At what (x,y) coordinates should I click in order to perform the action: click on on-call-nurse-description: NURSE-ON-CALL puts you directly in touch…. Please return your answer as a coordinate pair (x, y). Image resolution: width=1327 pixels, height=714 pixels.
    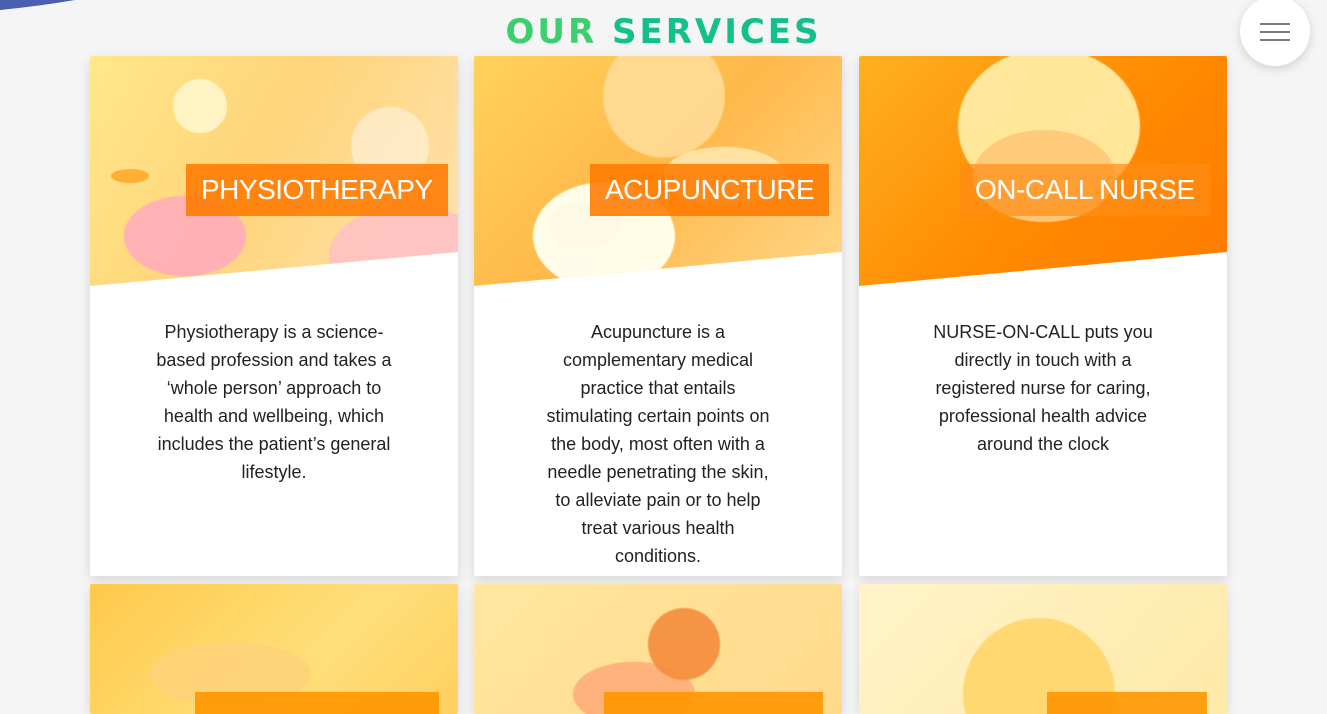
    Looking at the image, I should click on (1043, 388).